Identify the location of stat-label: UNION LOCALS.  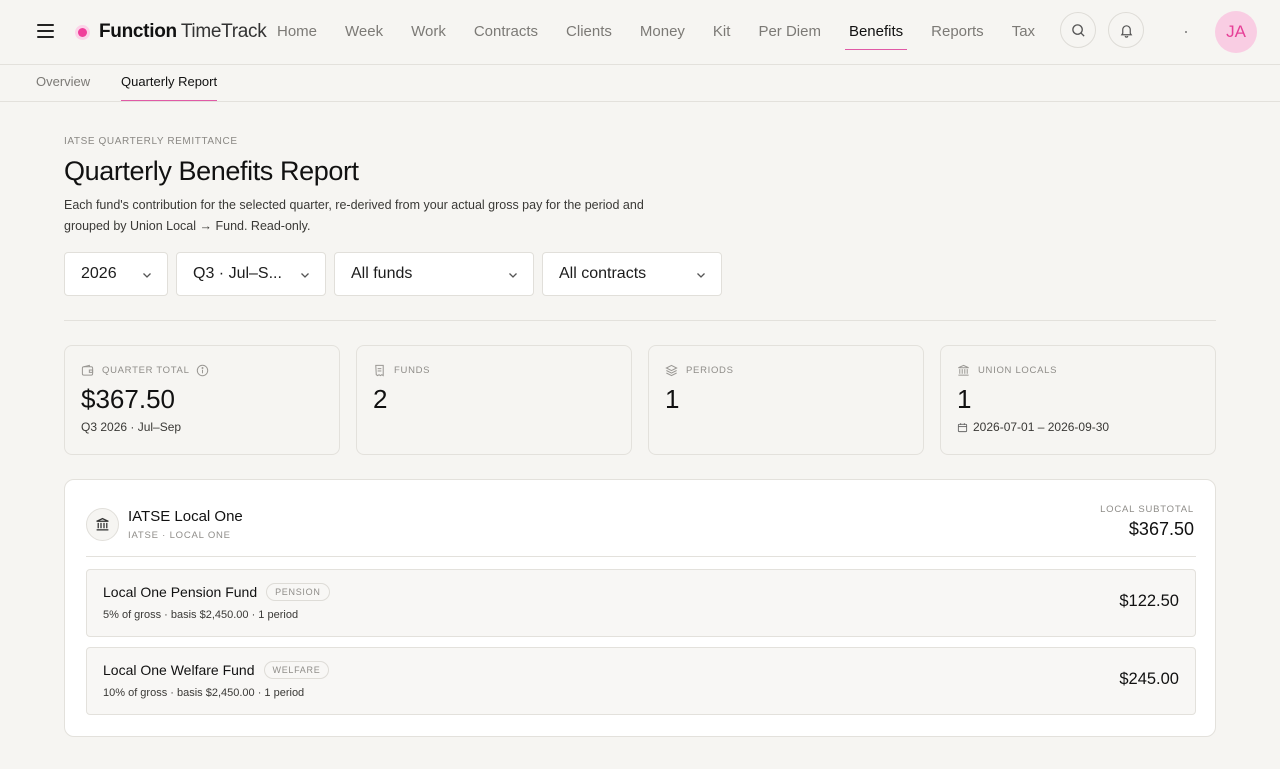
(1018, 370).